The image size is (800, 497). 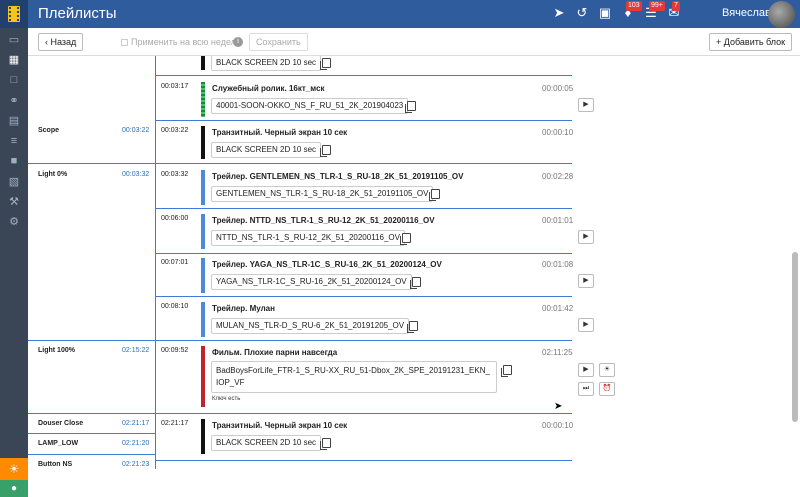 What do you see at coordinates (557, 352) in the screenshot?
I see `event-duration: 02:11:25` at bounding box center [557, 352].